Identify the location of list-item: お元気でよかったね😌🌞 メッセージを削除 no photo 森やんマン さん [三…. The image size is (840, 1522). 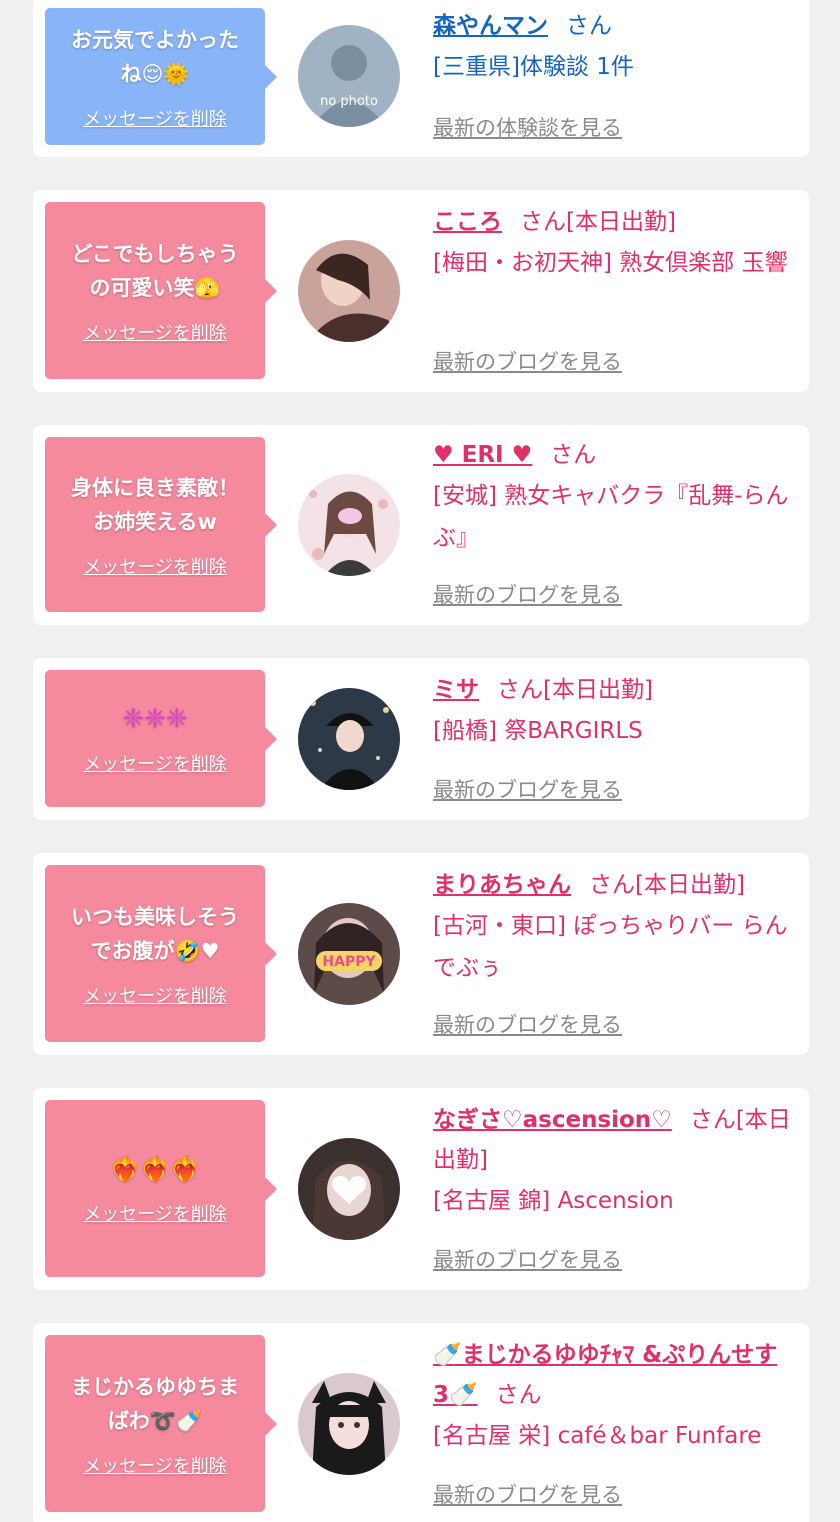
(421, 78).